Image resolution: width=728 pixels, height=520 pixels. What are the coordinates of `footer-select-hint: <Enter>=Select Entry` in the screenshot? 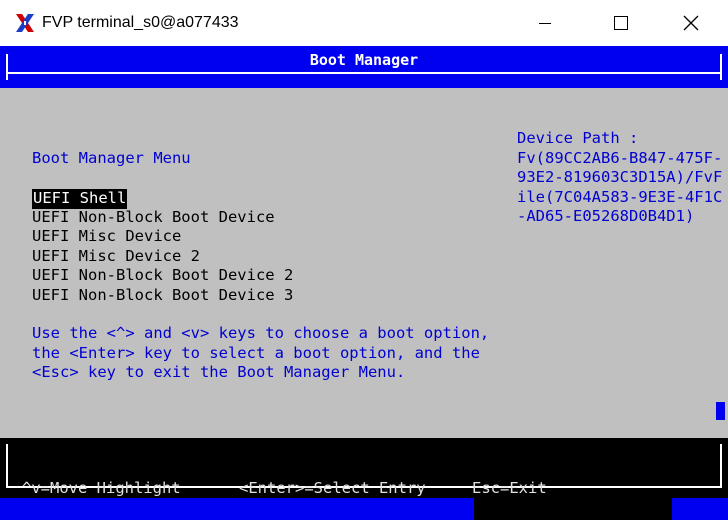 It's located at (332, 488).